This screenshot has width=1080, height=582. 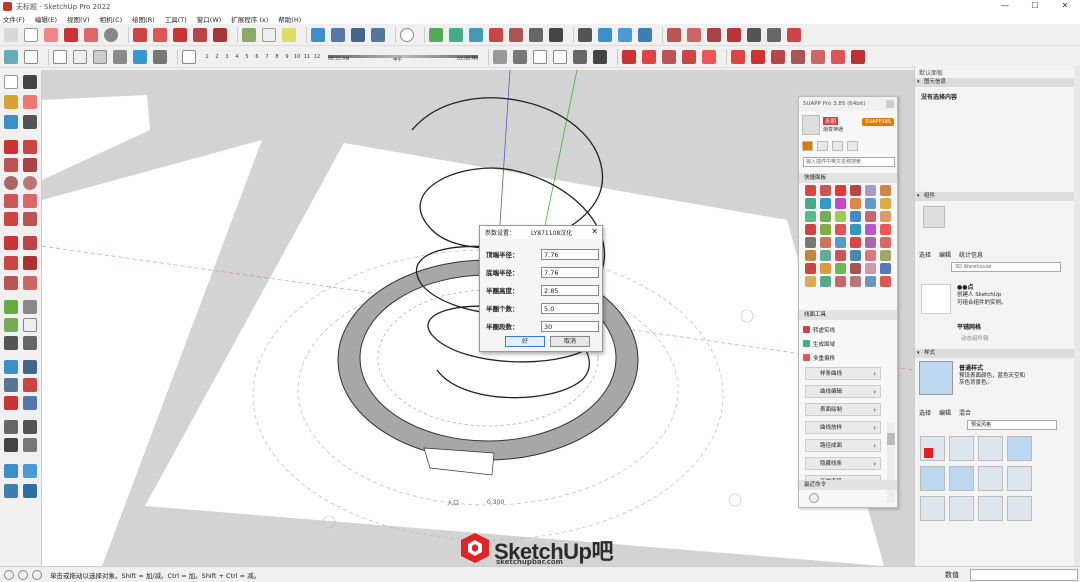 I want to click on plugin-search-input: 输入插件中英文名称搜索, so click(x=849, y=162).